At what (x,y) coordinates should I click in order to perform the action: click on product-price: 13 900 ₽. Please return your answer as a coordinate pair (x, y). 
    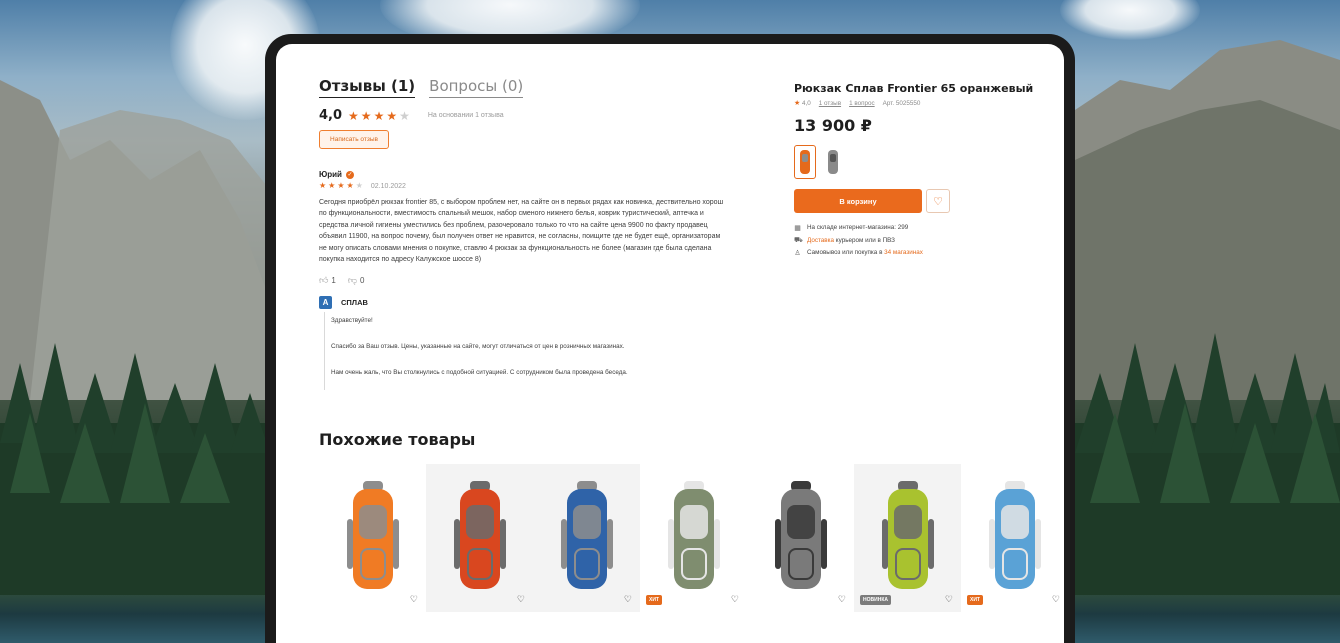
    Looking at the image, I should click on (833, 125).